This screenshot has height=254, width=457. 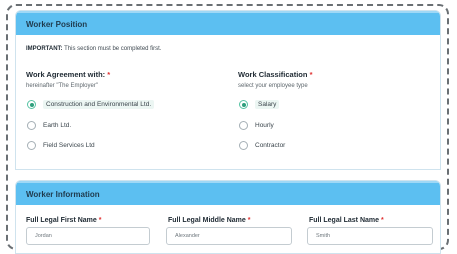 I want to click on first-name-input: Jordan, so click(x=88, y=236).